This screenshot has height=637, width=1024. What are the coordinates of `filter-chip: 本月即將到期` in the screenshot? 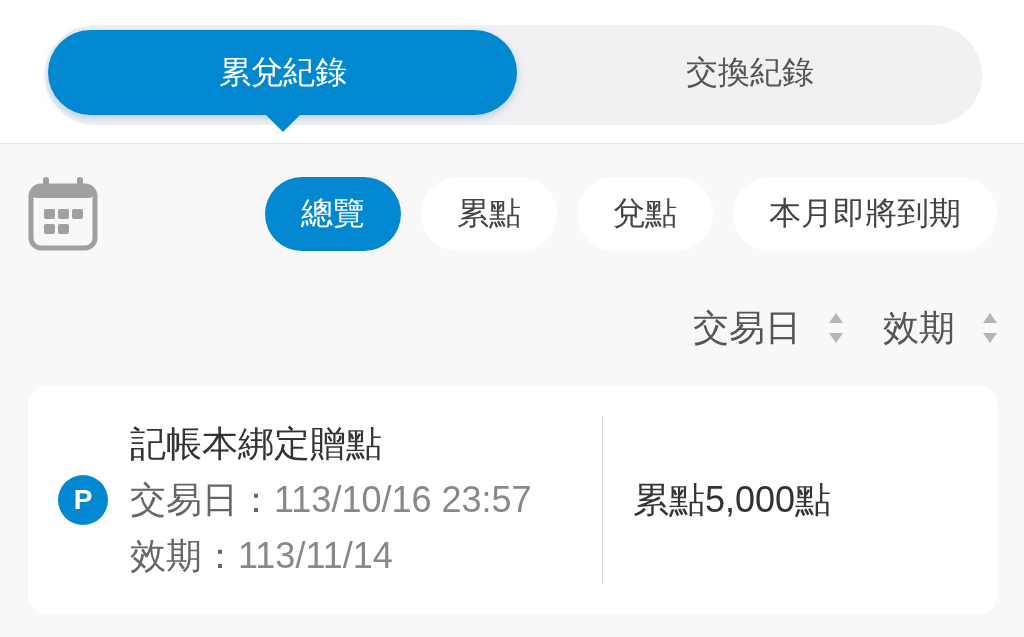 It's located at (865, 214).